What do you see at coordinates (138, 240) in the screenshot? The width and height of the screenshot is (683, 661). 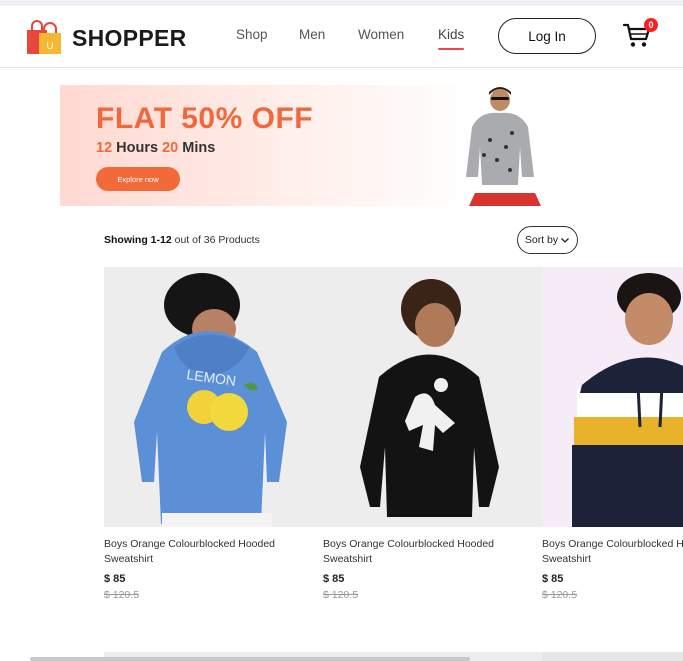 I see `results-range: Showing 1-12` at bounding box center [138, 240].